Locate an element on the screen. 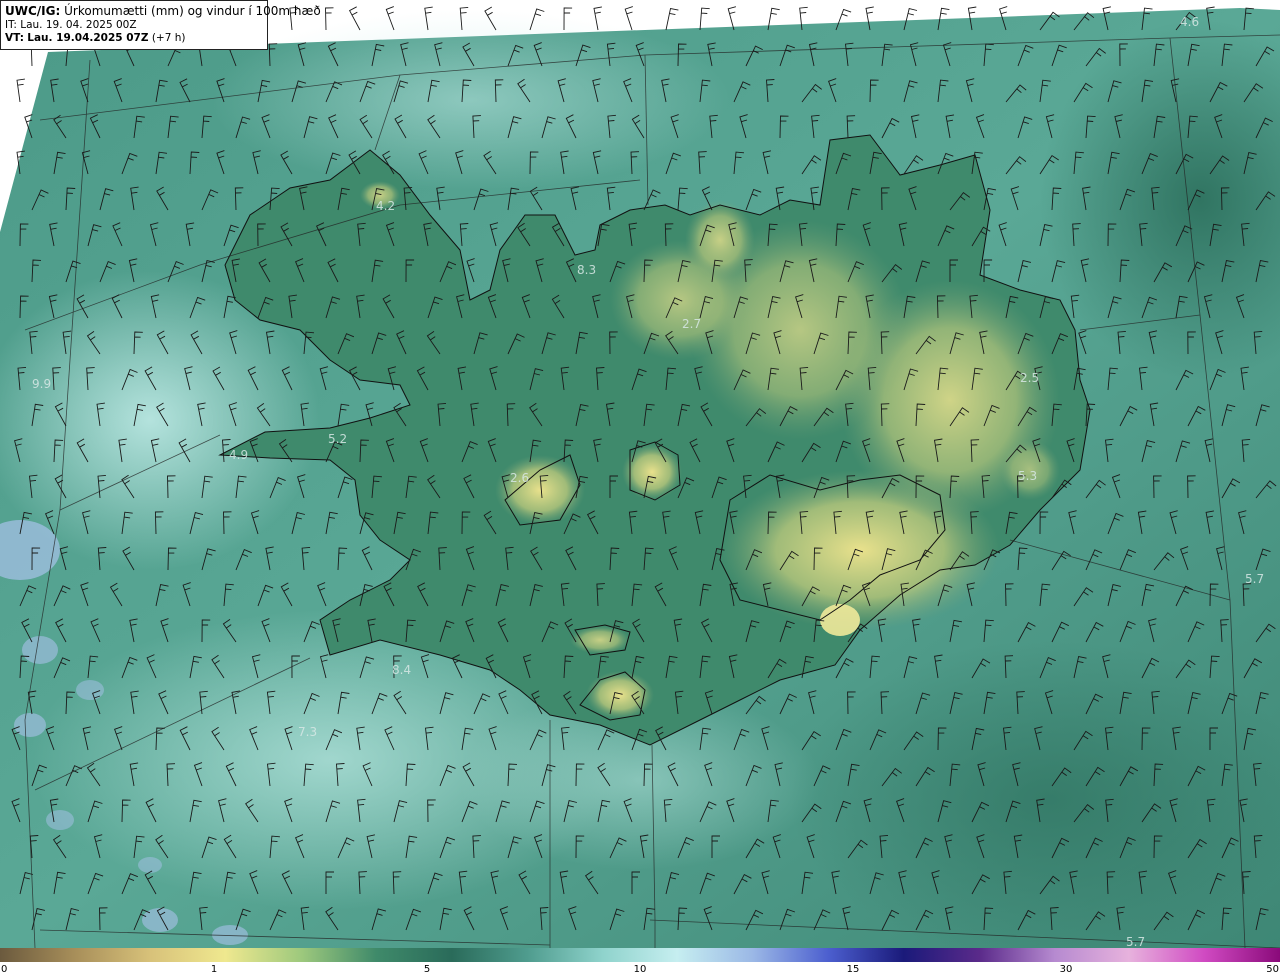  map-label-west-cape: 4.9 is located at coordinates (238, 455).